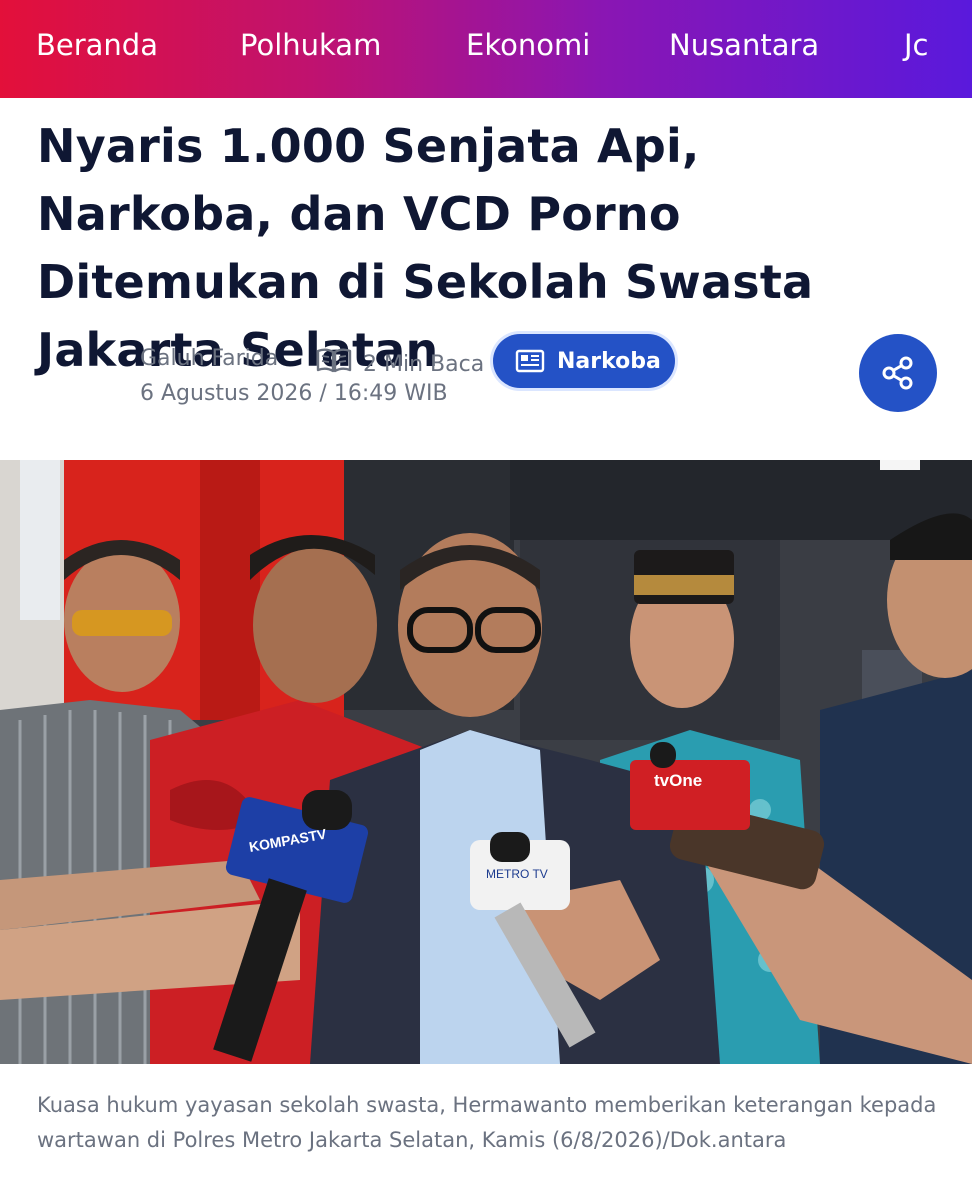 The image size is (972, 1200). I want to click on mic-label-tvone: tvOne, so click(678, 780).